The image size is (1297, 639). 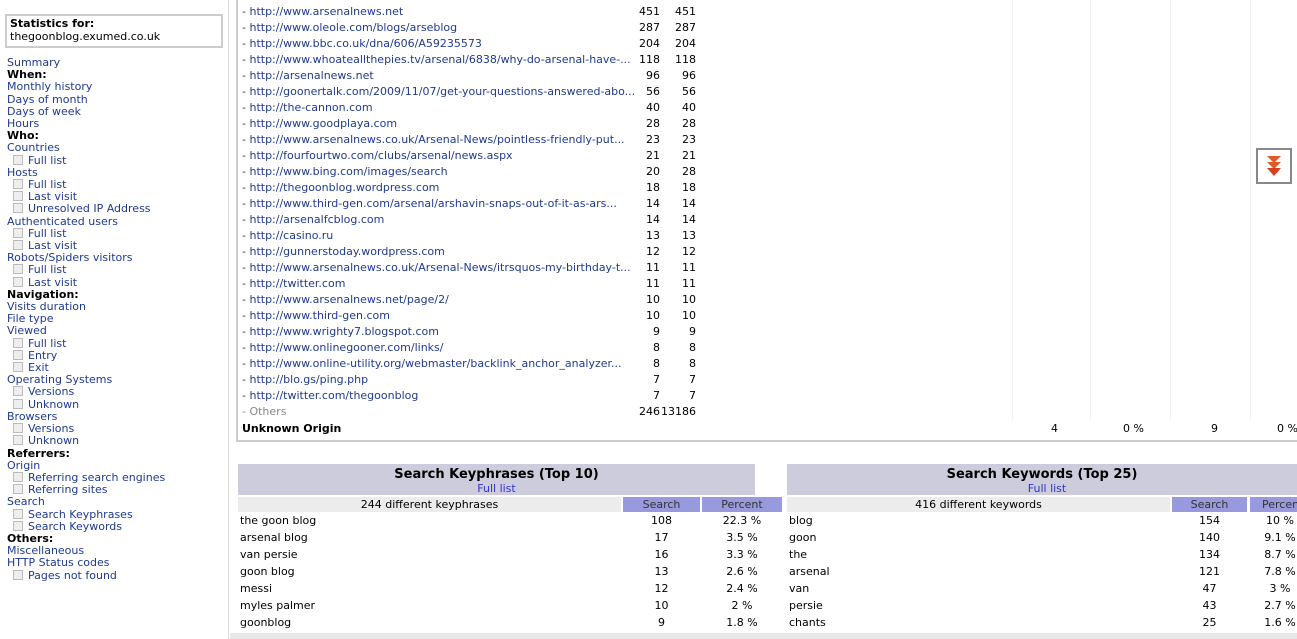 I want to click on referrer-link: - http://www.goodplaya.com, so click(x=439, y=124).